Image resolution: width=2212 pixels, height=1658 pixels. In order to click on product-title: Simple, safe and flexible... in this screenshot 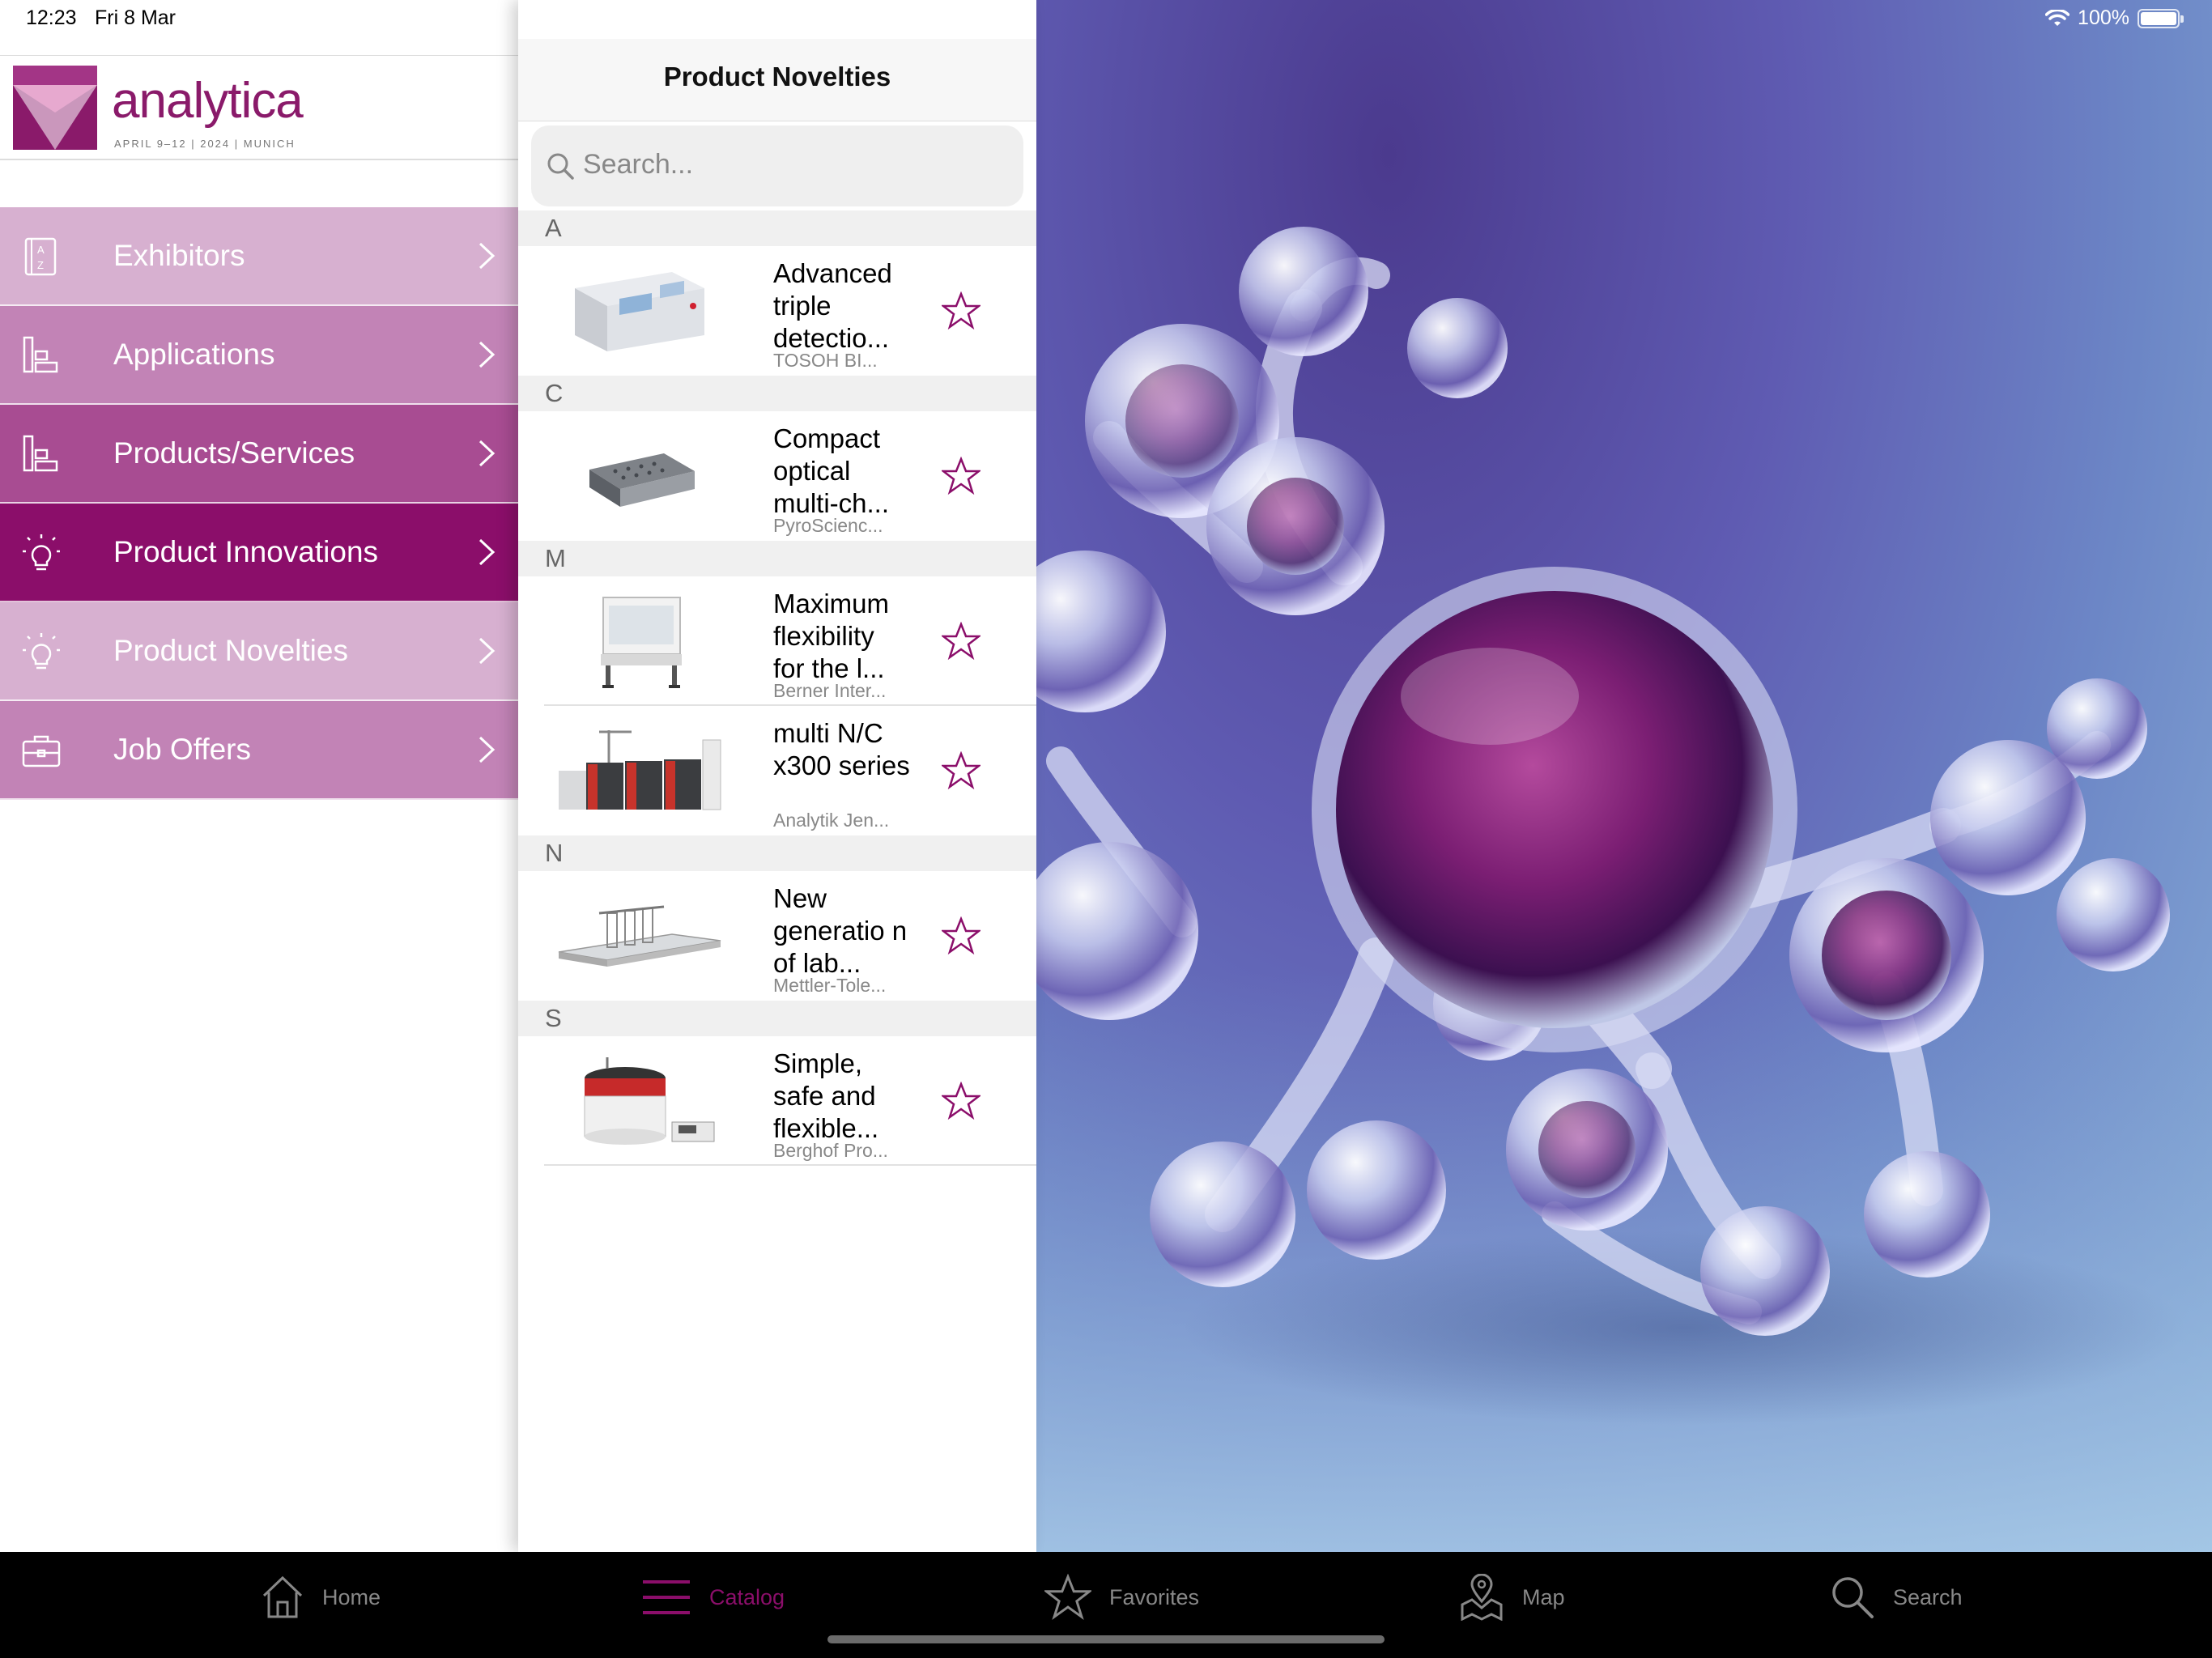, I will do `click(826, 1095)`.